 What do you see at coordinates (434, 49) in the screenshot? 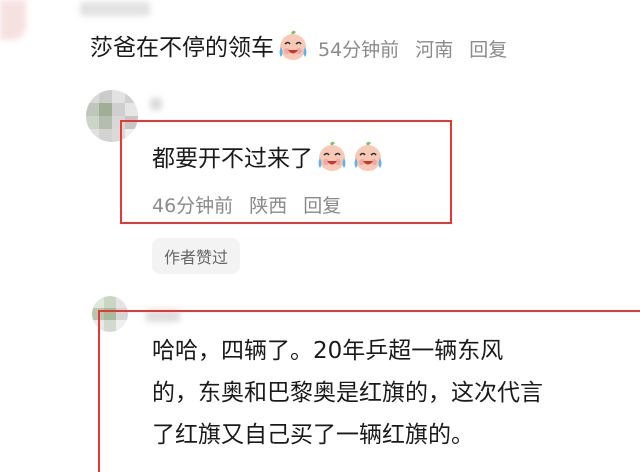
I see `comment-top-location: 河南` at bounding box center [434, 49].